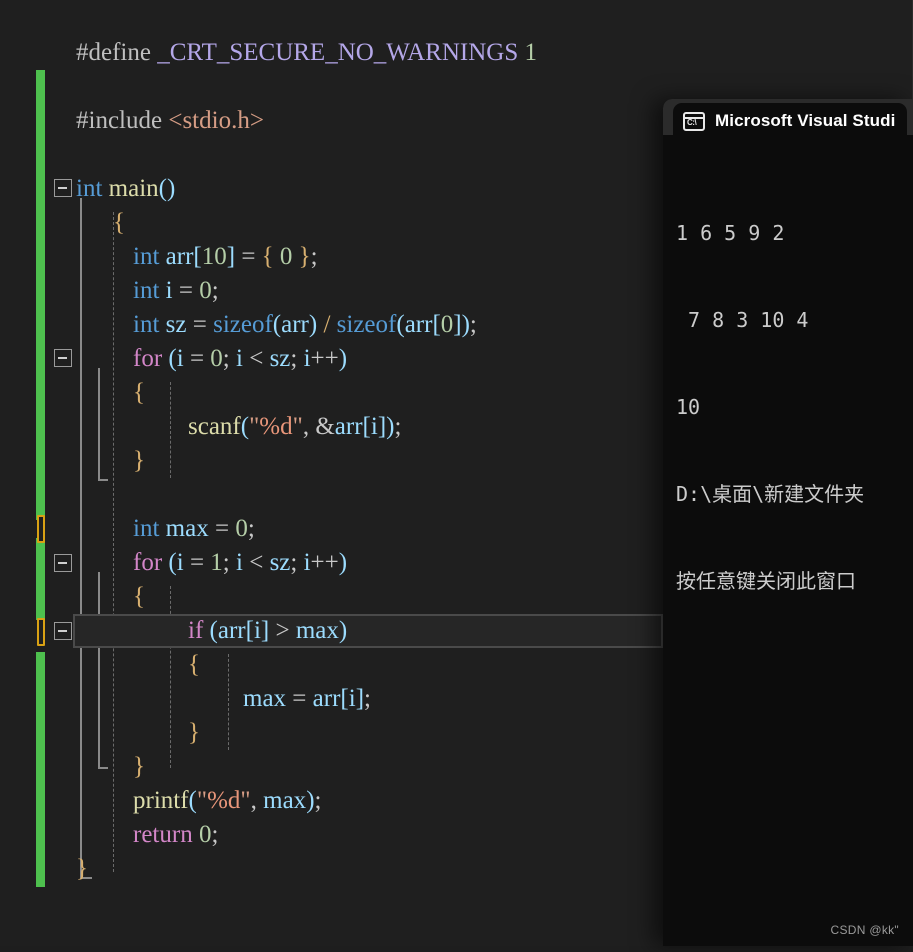  I want to click on current-line-highlight, so click(368, 631).